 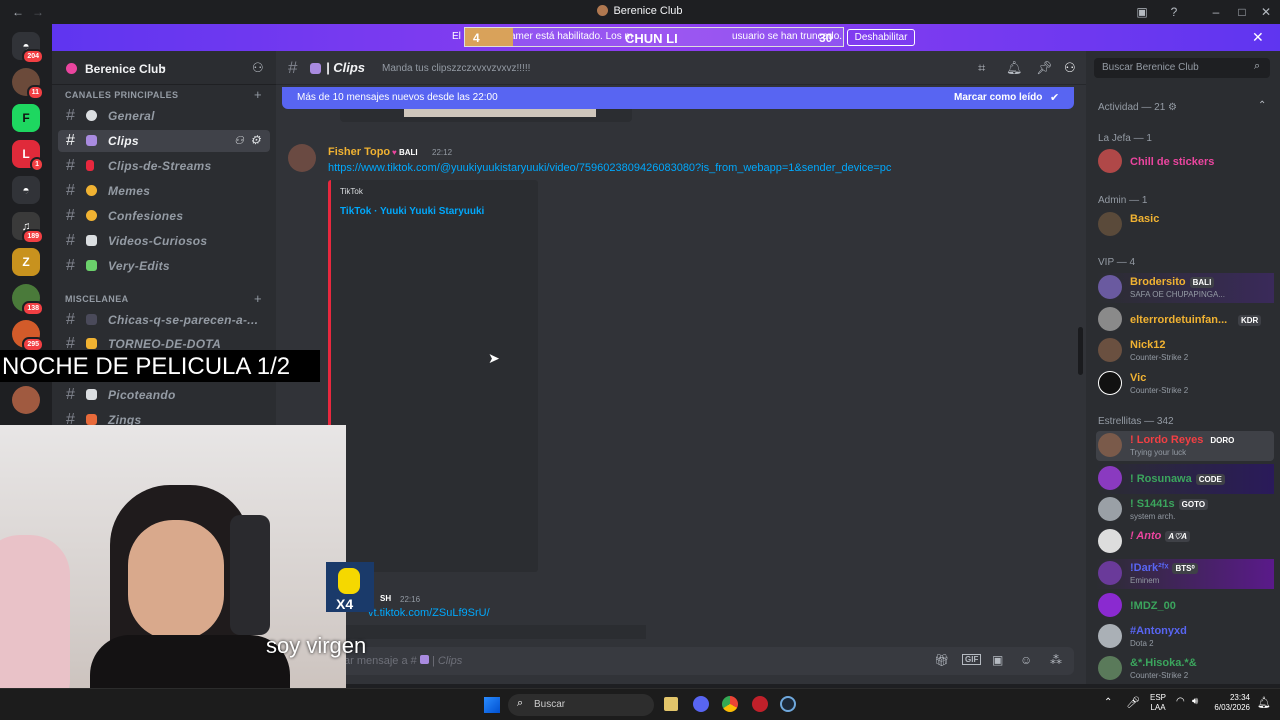 What do you see at coordinates (671, 704) in the screenshot?
I see `file-explorer-icon` at bounding box center [671, 704].